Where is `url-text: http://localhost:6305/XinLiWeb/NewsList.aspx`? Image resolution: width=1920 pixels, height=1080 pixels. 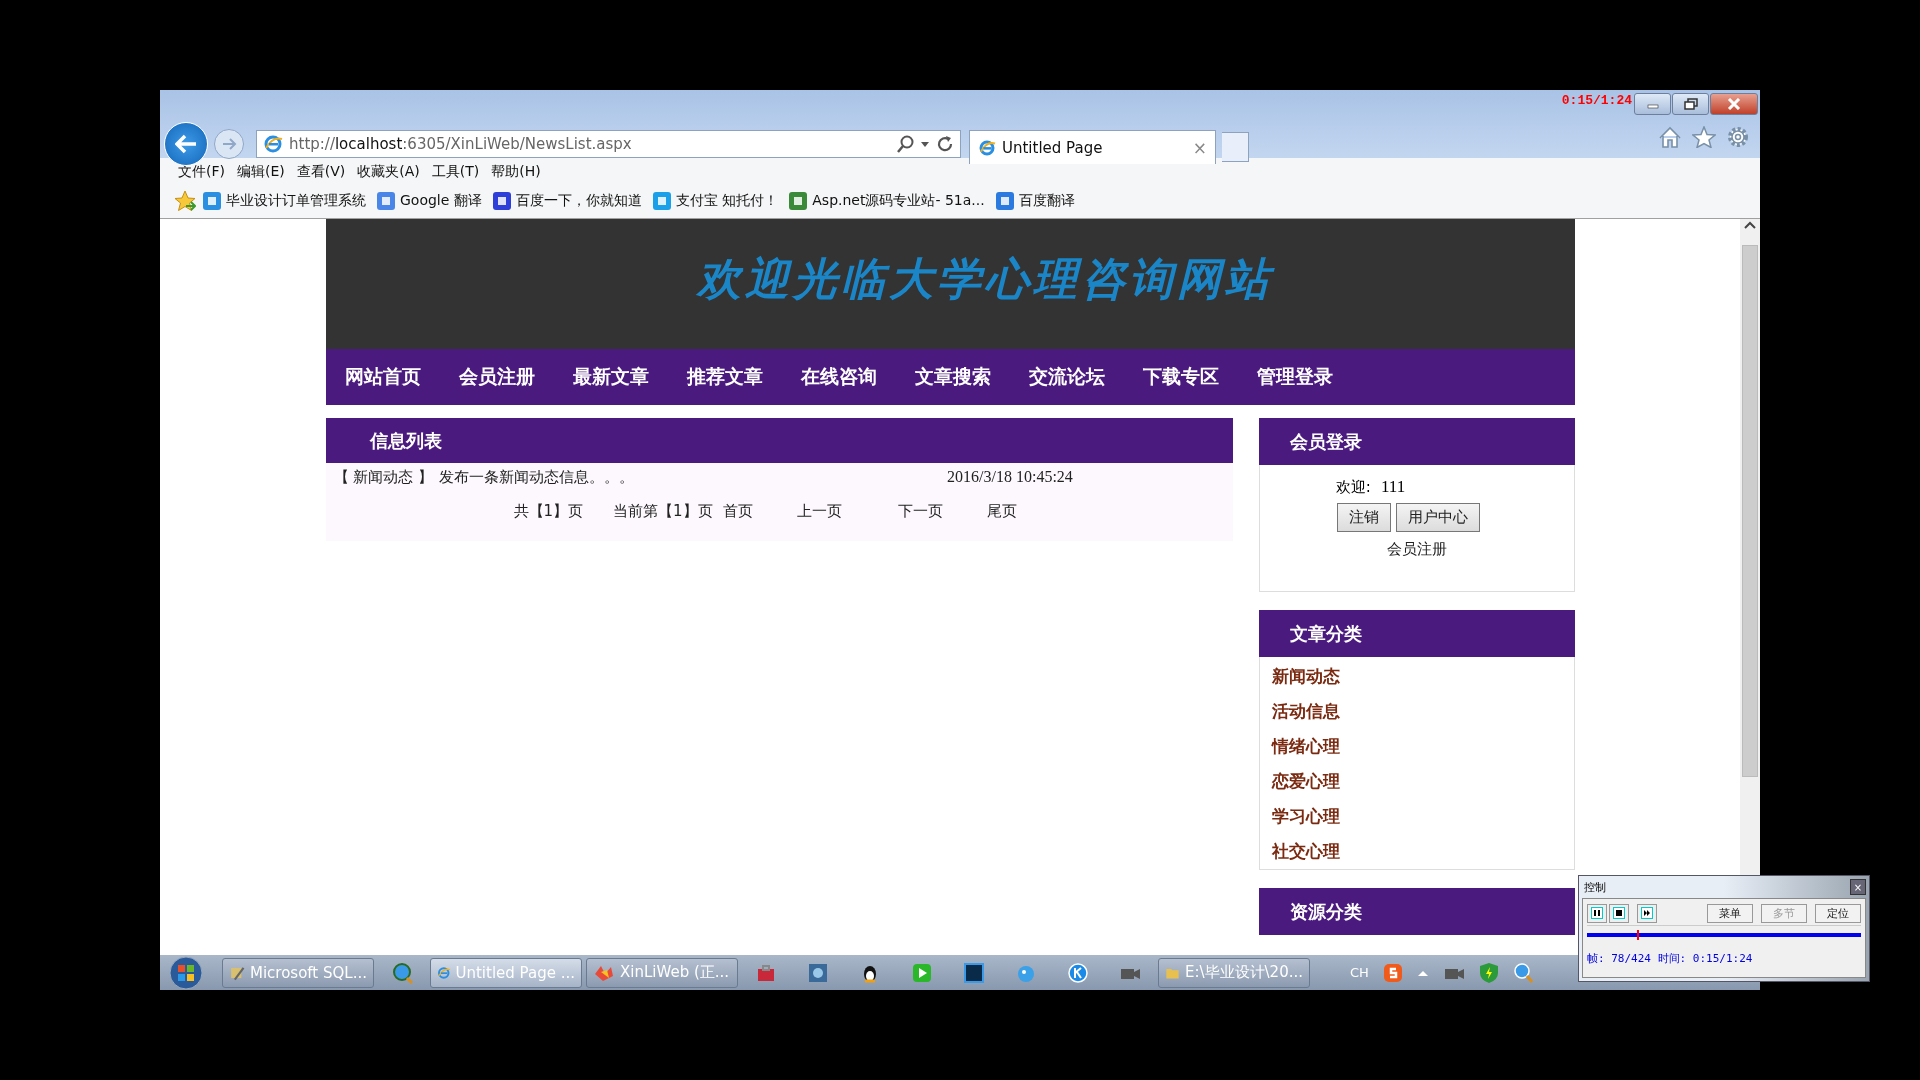 url-text: http://localhost:6305/XinLiWeb/NewsList.aspx is located at coordinates (461, 144).